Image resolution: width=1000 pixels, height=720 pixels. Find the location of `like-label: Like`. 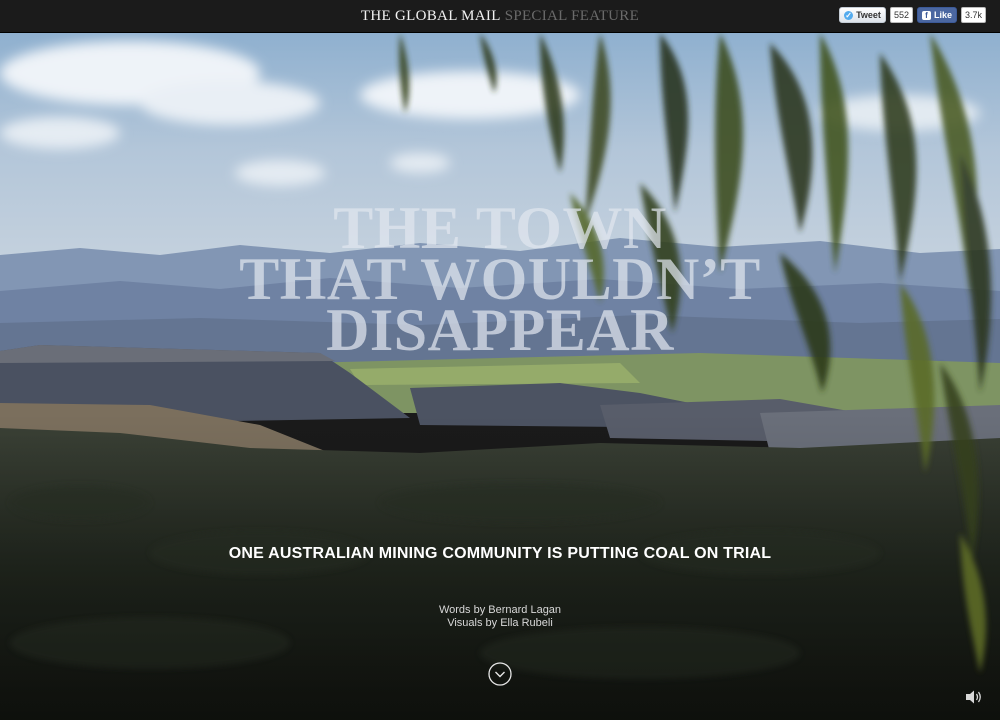

like-label: Like is located at coordinates (942, 15).